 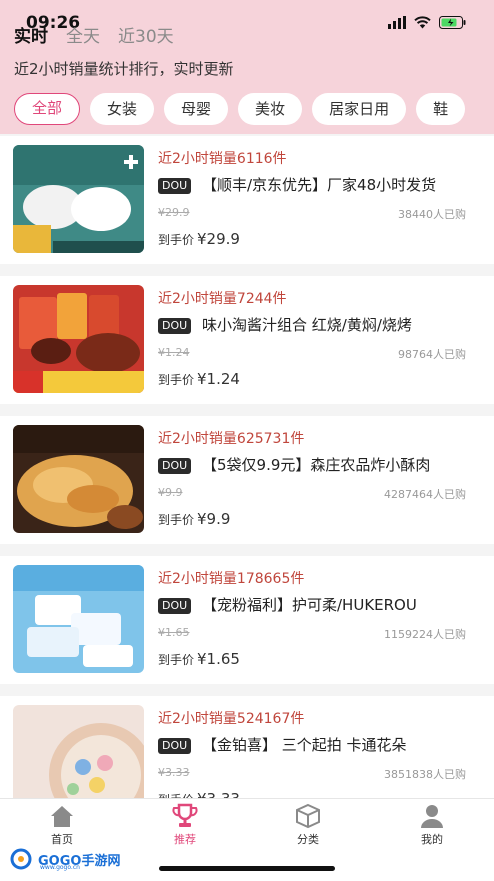 What do you see at coordinates (174, 212) in the screenshot?
I see `original-price: ¥29.9` at bounding box center [174, 212].